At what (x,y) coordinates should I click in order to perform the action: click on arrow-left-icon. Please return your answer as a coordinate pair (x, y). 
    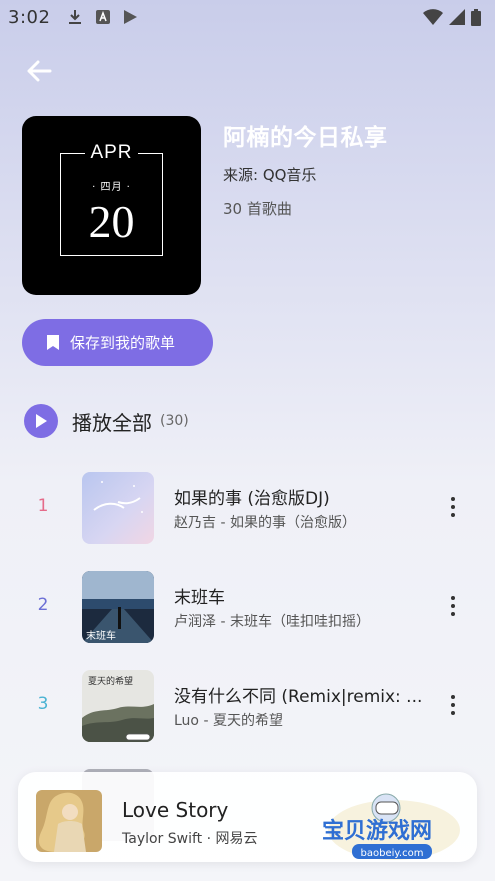
    Looking at the image, I should click on (39, 71).